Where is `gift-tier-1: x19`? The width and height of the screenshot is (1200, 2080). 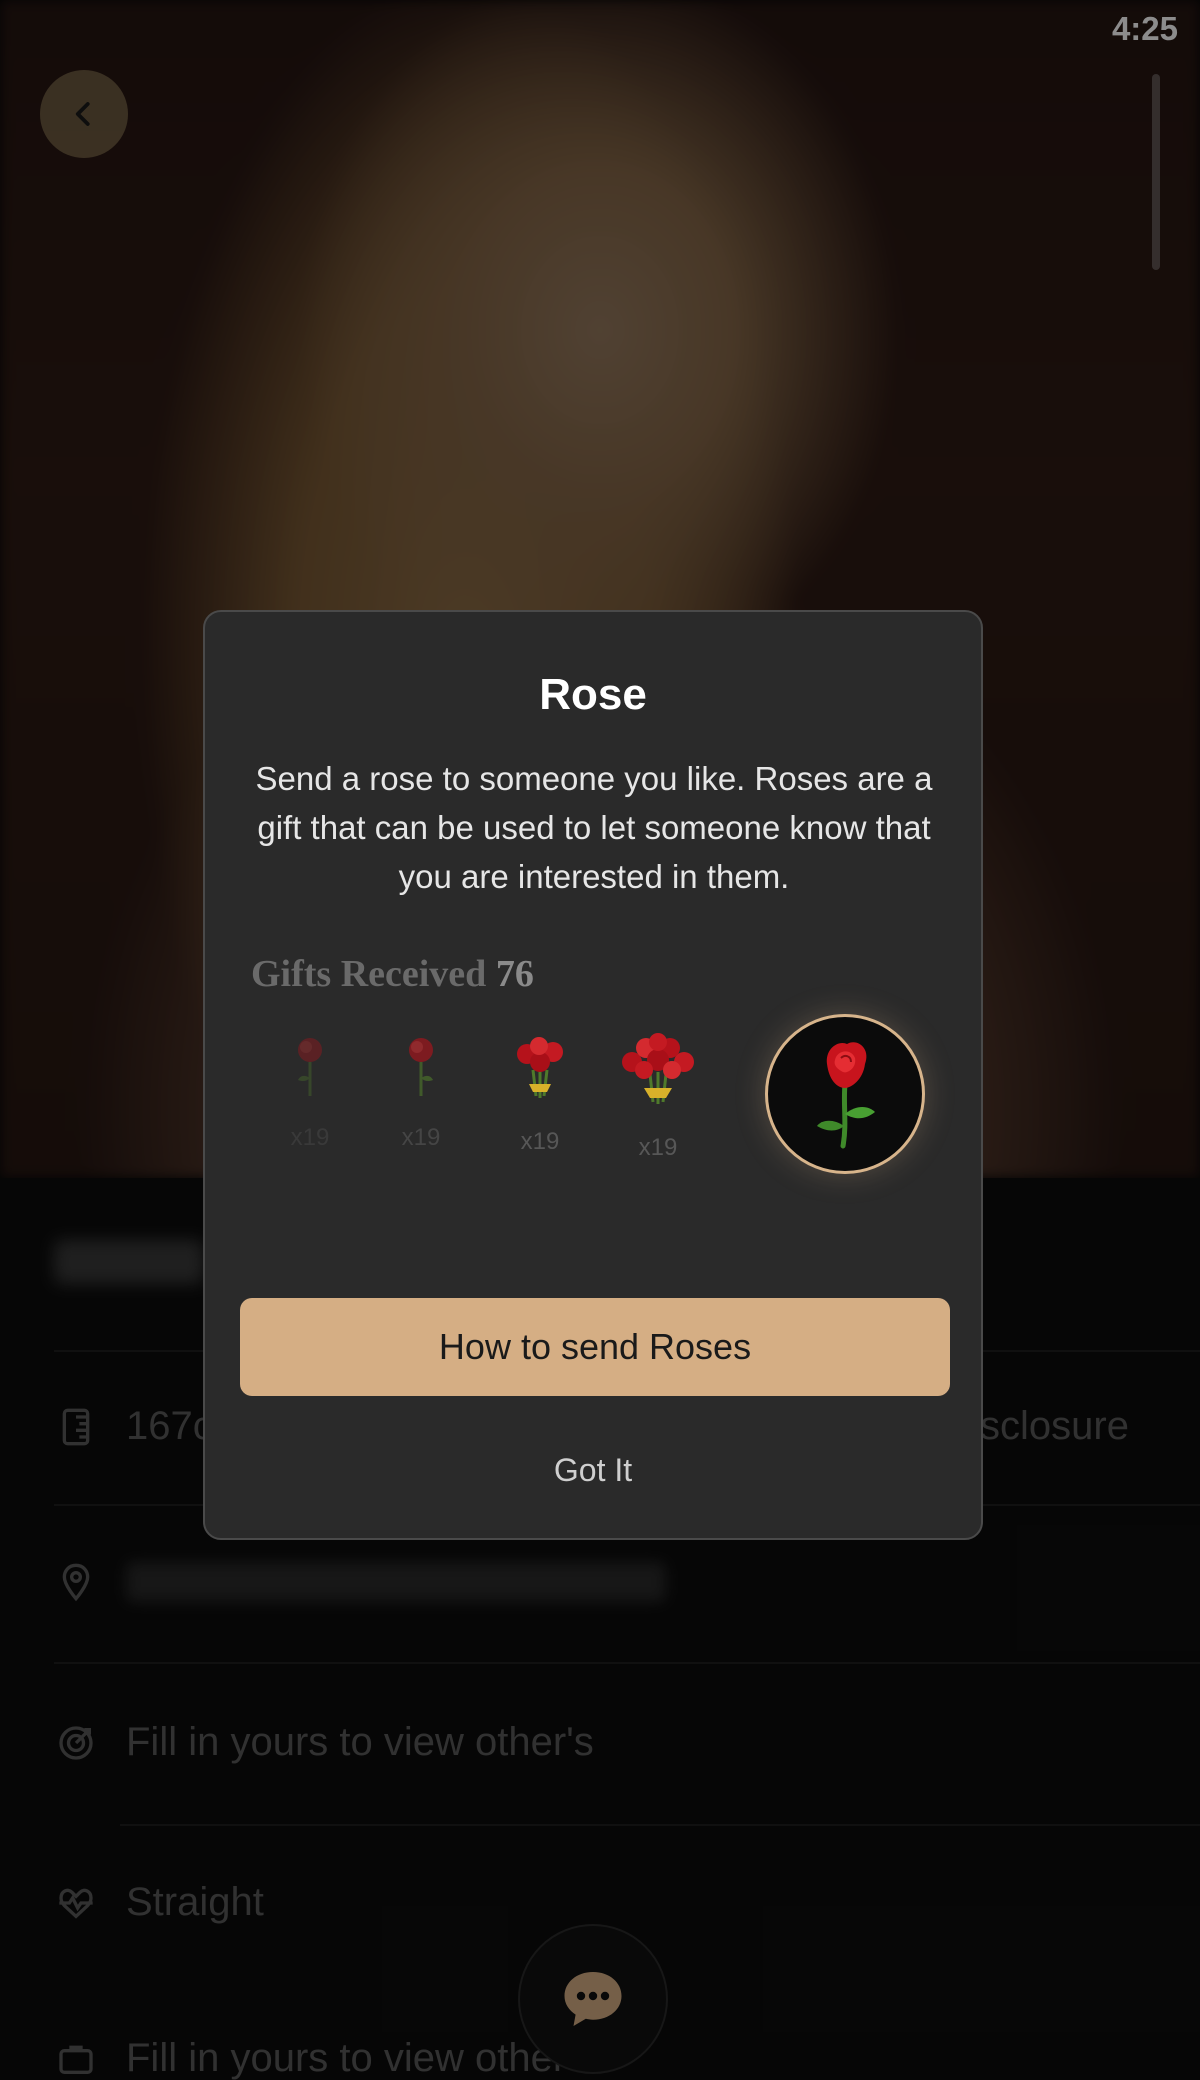
gift-tier-1: x19 is located at coordinates (310, 1092).